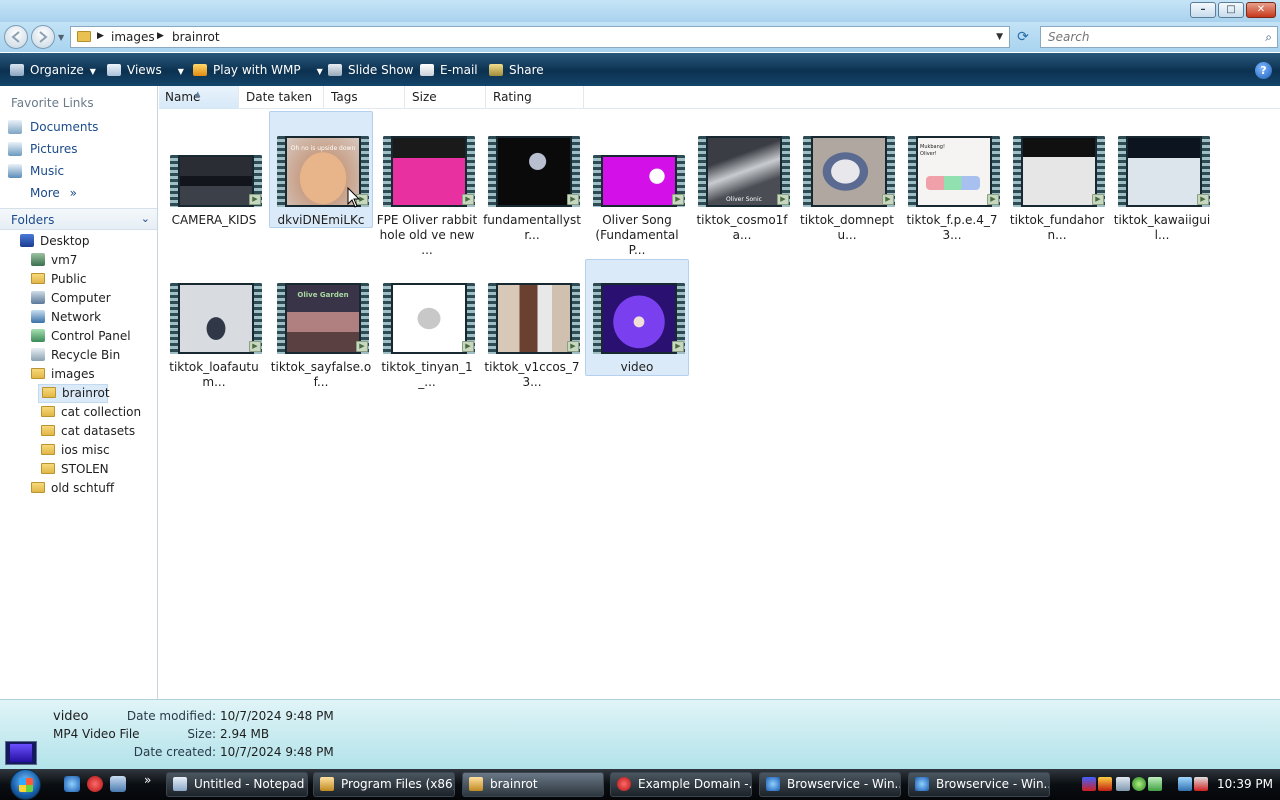 The height and width of the screenshot is (800, 1280). What do you see at coordinates (71, 716) in the screenshot?
I see `details-file-name: video` at bounding box center [71, 716].